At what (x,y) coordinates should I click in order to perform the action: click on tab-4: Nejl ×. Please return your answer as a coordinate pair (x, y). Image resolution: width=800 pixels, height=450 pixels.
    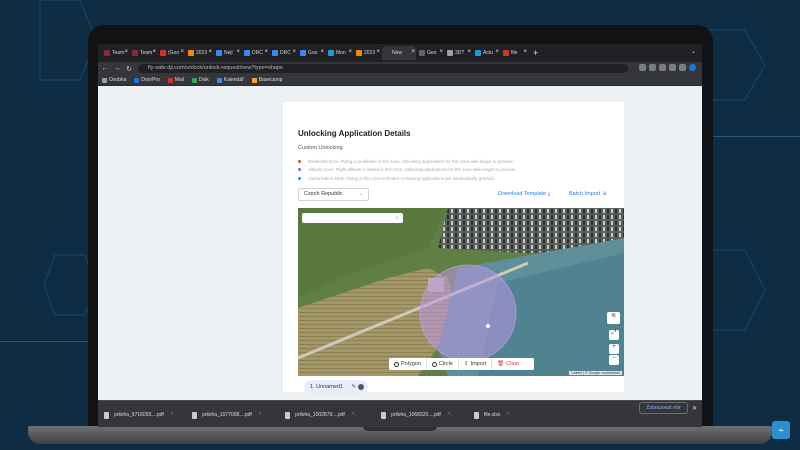
    Looking at the image, I should click on (227, 53).